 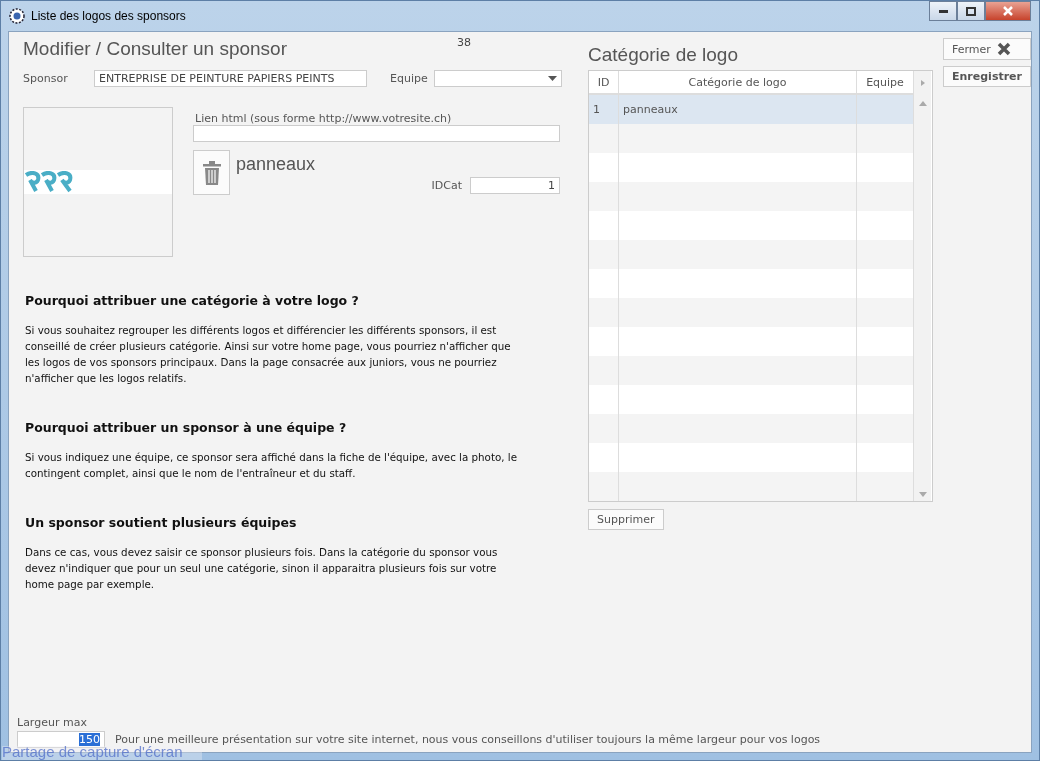 I want to click on maximize-button, so click(x=971, y=11).